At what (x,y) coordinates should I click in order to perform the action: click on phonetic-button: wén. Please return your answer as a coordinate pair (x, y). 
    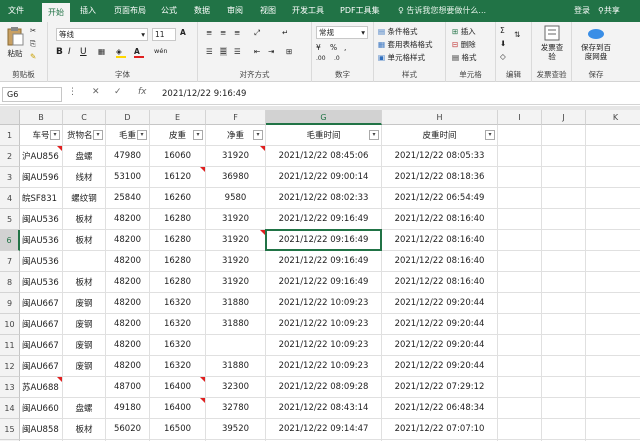
    Looking at the image, I should click on (160, 51).